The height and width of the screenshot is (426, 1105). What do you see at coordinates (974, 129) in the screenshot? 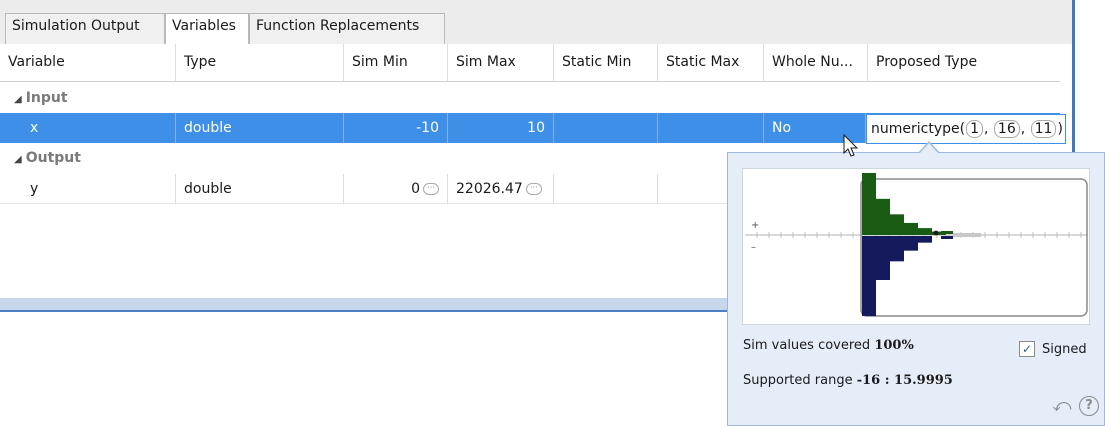
I see `signedness-field: 1` at bounding box center [974, 129].